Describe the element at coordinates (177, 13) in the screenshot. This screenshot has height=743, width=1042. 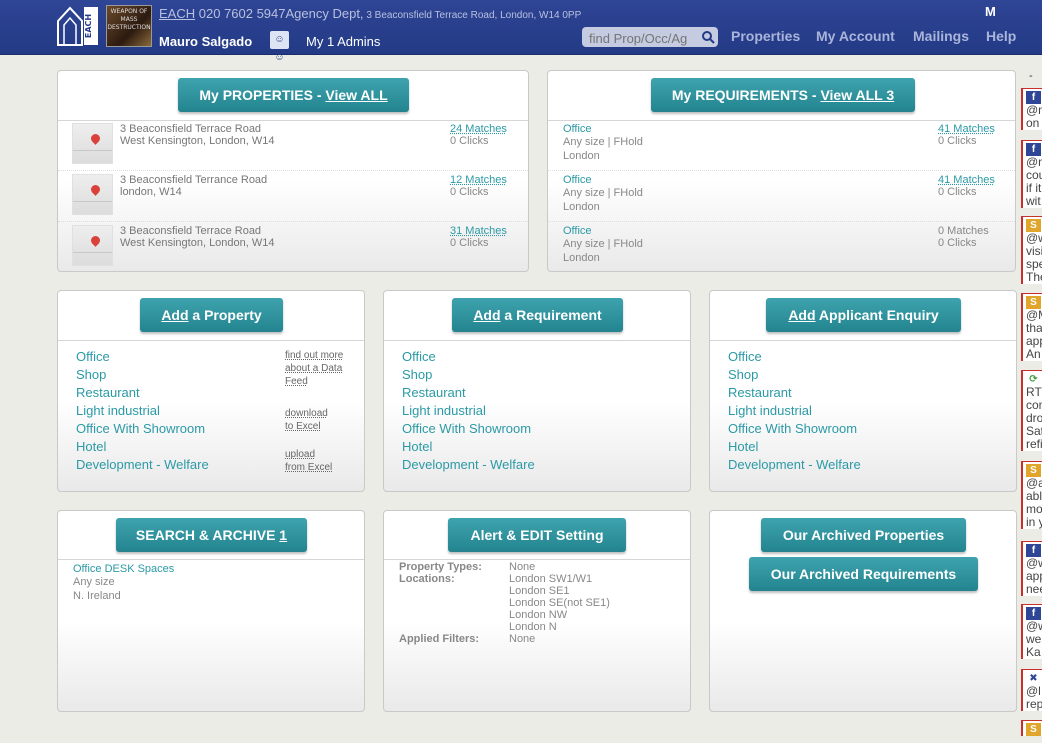
I see `each-link: EACH` at that location.